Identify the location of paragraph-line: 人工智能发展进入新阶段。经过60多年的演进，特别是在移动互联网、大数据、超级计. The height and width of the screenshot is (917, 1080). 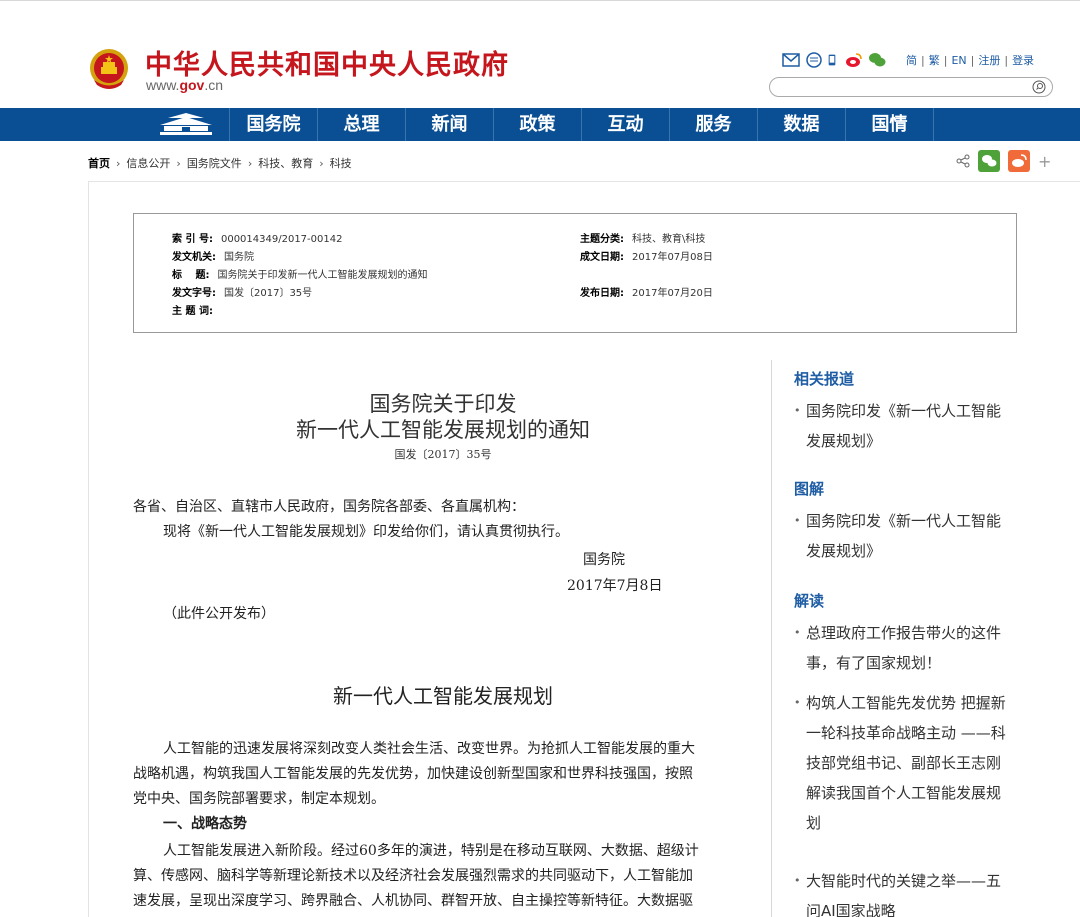
(431, 851).